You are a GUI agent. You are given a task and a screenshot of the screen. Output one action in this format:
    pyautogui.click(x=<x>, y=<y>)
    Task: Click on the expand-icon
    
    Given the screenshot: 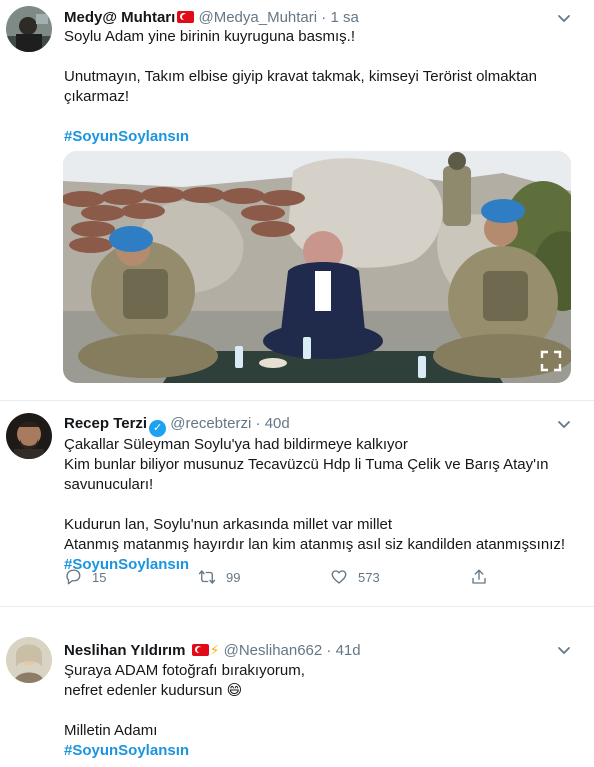 What is the action you would take?
    pyautogui.click(x=551, y=361)
    